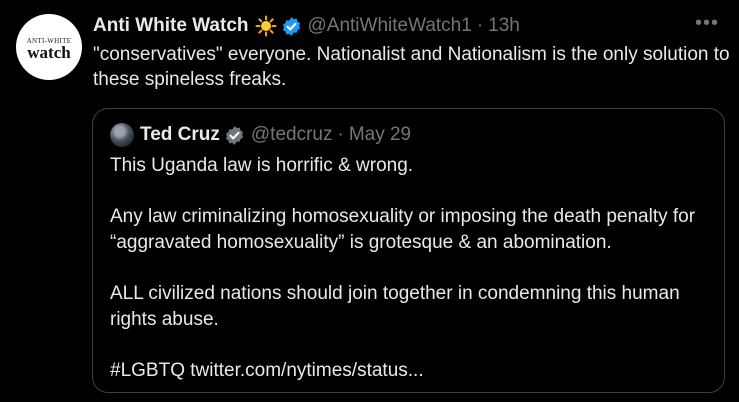 The height and width of the screenshot is (402, 739). What do you see at coordinates (292, 135) in the screenshot?
I see `quoted-user-handle: @tedcruz` at bounding box center [292, 135].